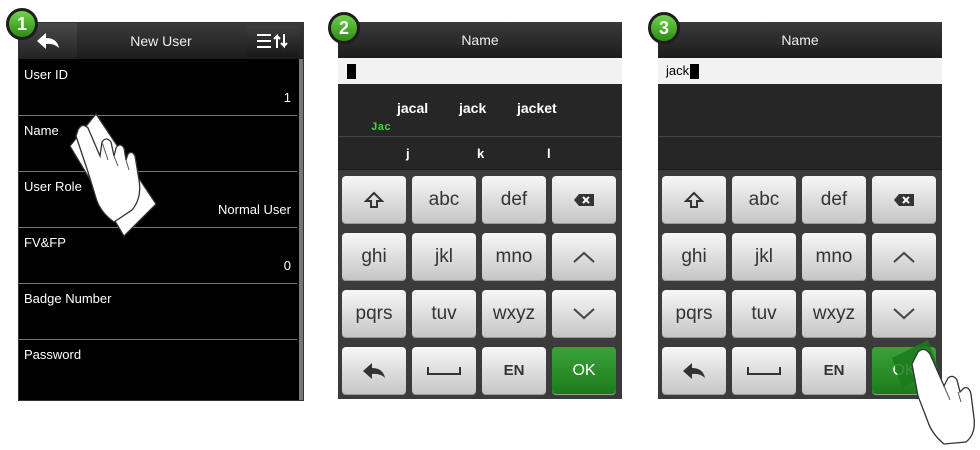  What do you see at coordinates (41, 130) in the screenshot?
I see `field-label: Name` at bounding box center [41, 130].